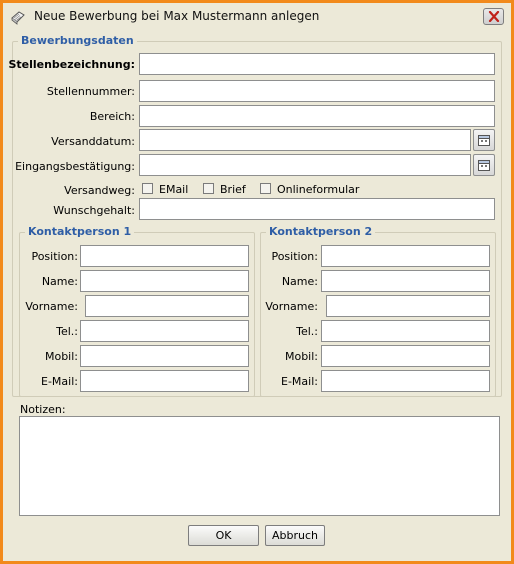  Describe the element at coordinates (405, 256) in the screenshot. I see `contact-2-position-input` at that location.